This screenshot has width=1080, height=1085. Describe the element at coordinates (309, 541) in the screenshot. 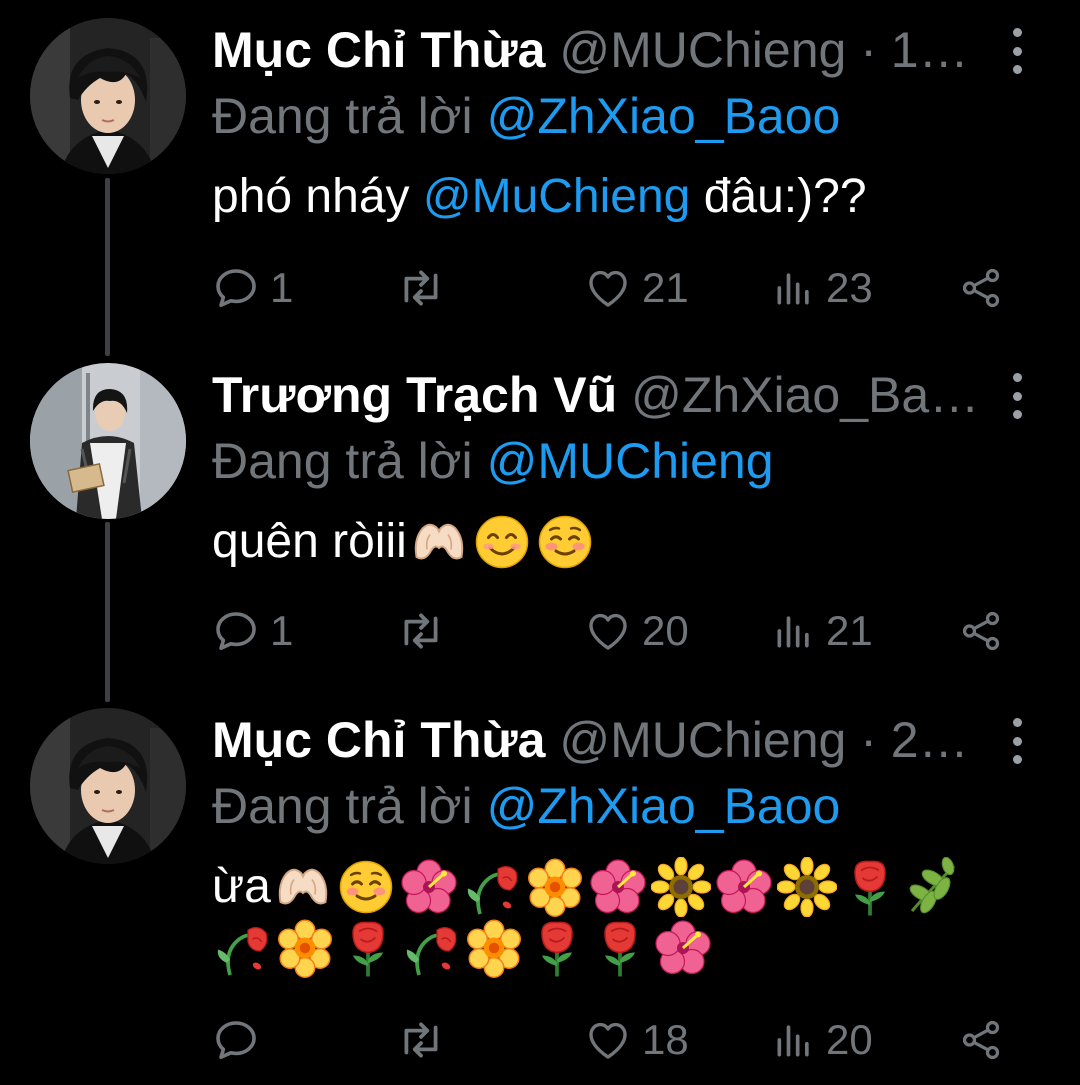

I see `tweet-text-part: quên ròiii` at that location.